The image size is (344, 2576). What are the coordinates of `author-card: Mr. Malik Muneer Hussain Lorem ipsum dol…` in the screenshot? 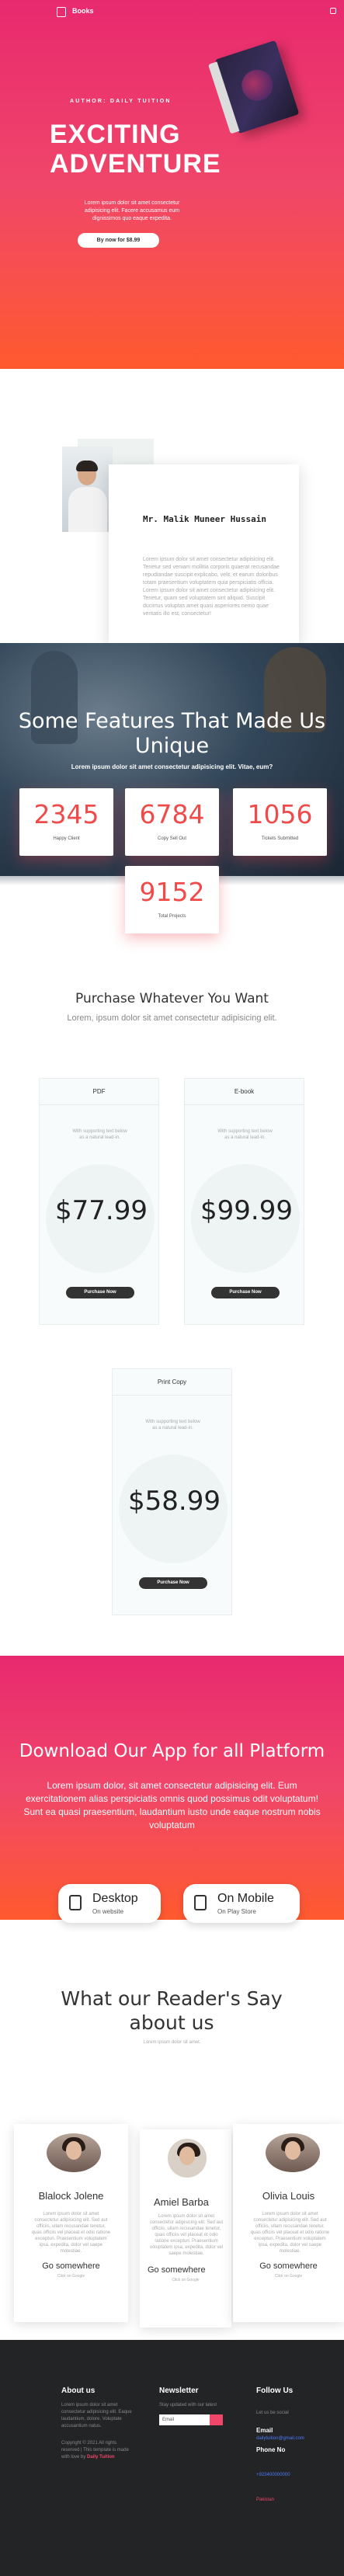 It's located at (204, 554).